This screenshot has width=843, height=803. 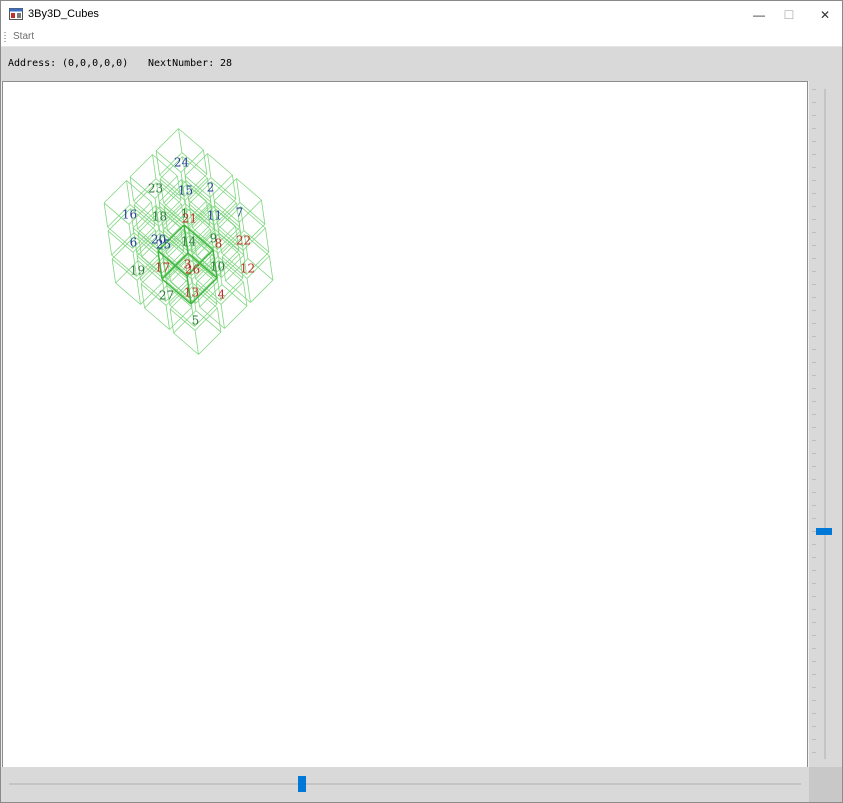 I want to click on cell-number: 12, so click(x=247, y=269).